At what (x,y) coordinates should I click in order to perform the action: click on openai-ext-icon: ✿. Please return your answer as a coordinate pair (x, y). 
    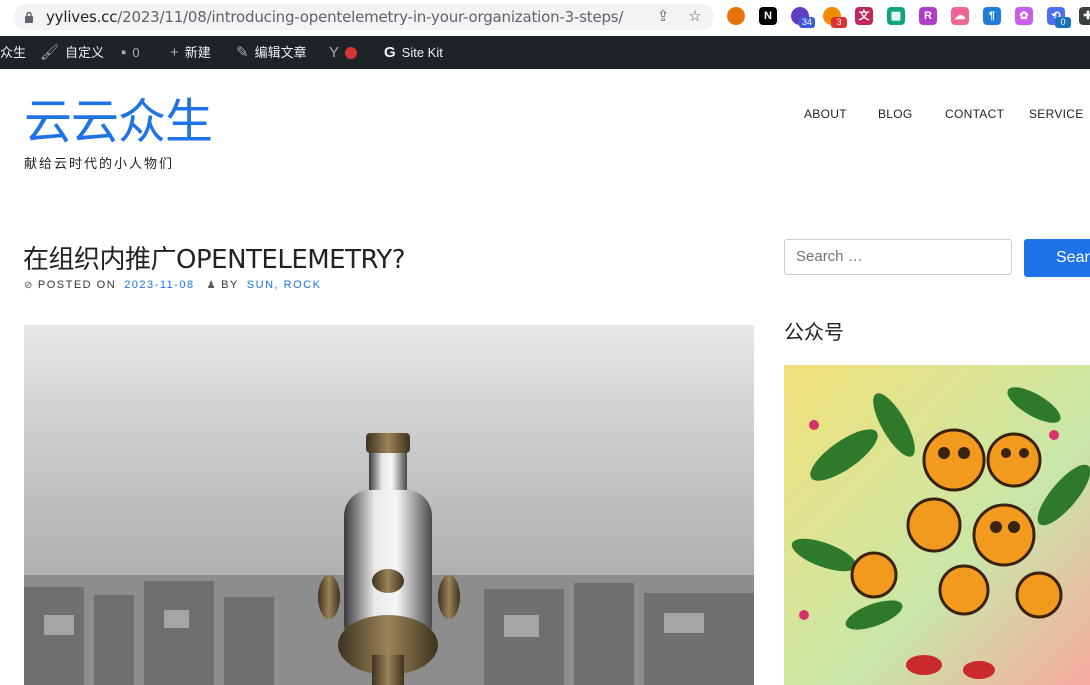
    Looking at the image, I should click on (1024, 16).